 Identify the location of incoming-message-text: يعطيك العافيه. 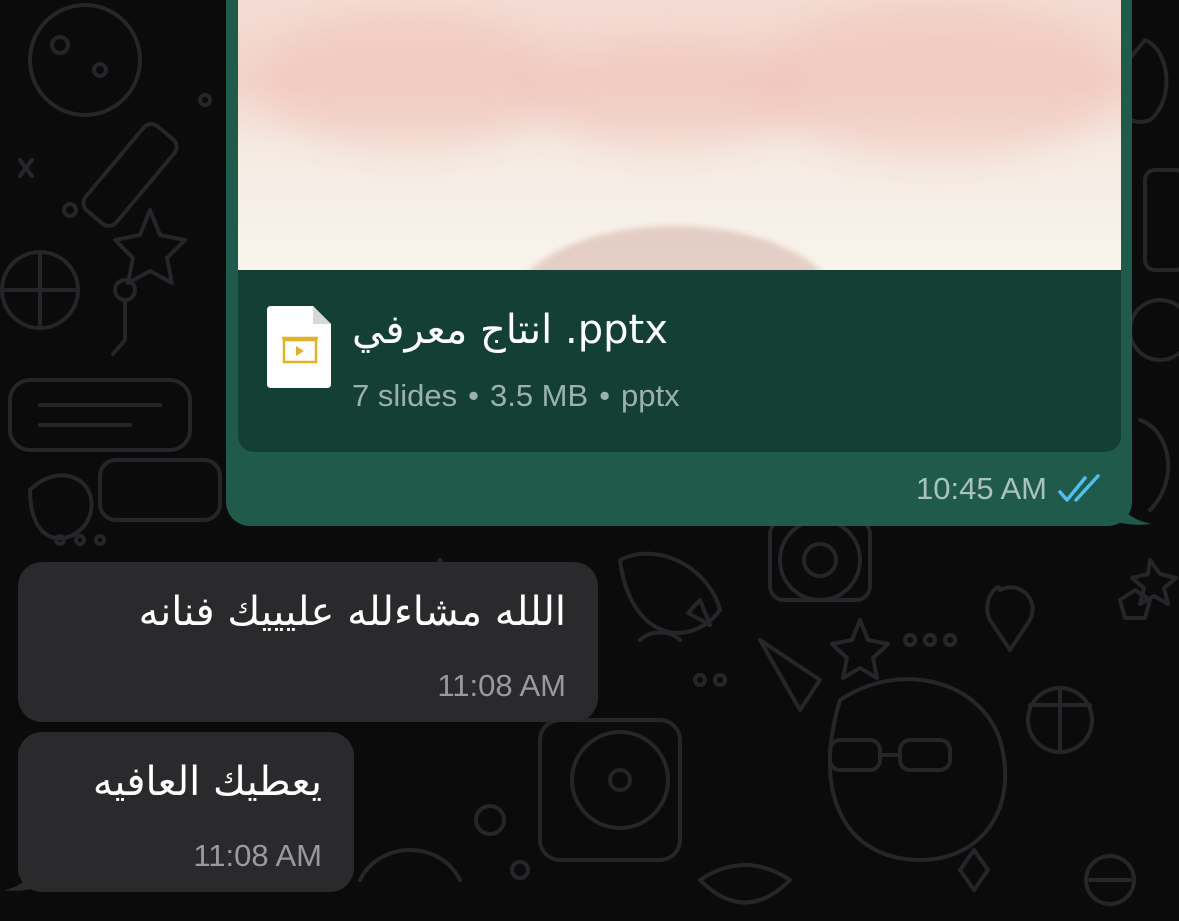
(207, 782).